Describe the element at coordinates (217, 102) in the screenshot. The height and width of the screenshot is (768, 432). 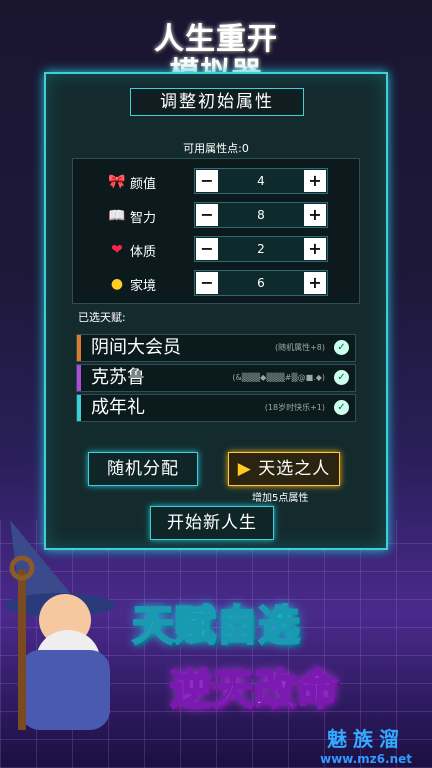
I see `panel-subtitle: 调整初始属性` at that location.